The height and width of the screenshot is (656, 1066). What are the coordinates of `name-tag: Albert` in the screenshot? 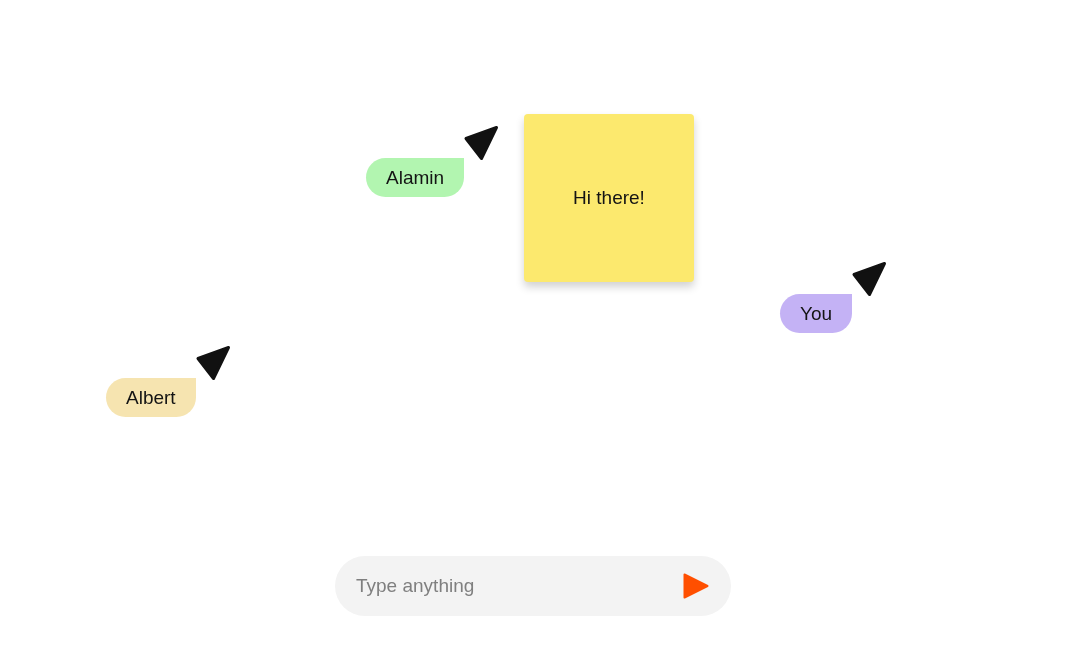 It's located at (151, 397).